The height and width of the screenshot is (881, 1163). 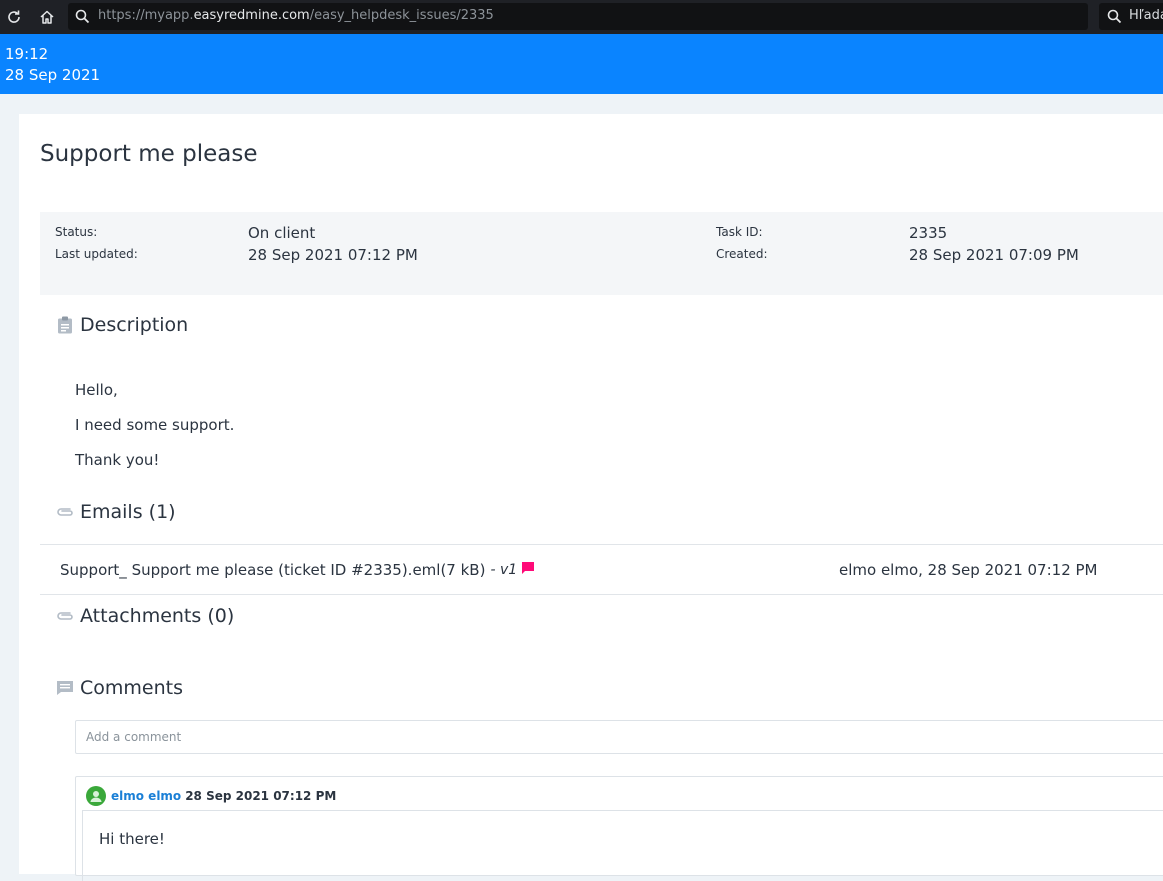 I want to click on url-prefix: https://myapp., so click(x=146, y=15).